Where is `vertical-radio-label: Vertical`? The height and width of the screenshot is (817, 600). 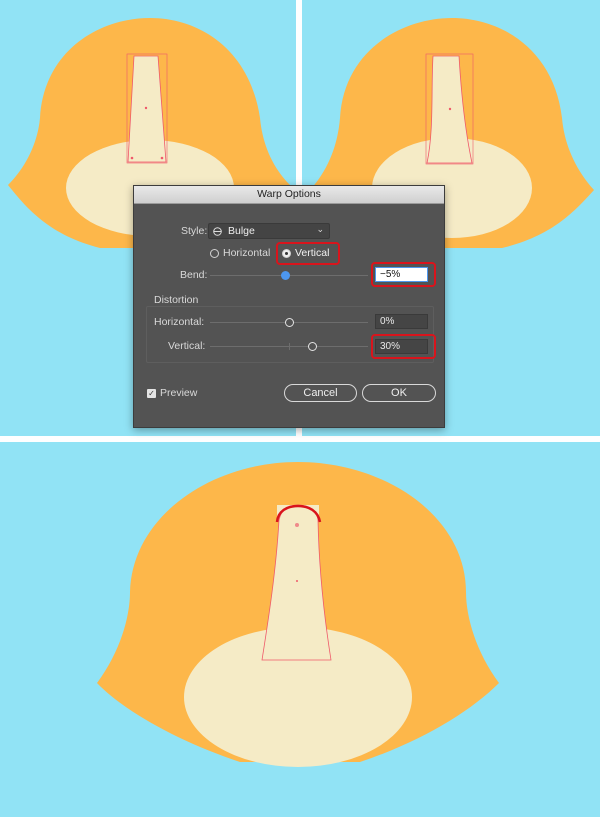 vertical-radio-label: Vertical is located at coordinates (312, 253).